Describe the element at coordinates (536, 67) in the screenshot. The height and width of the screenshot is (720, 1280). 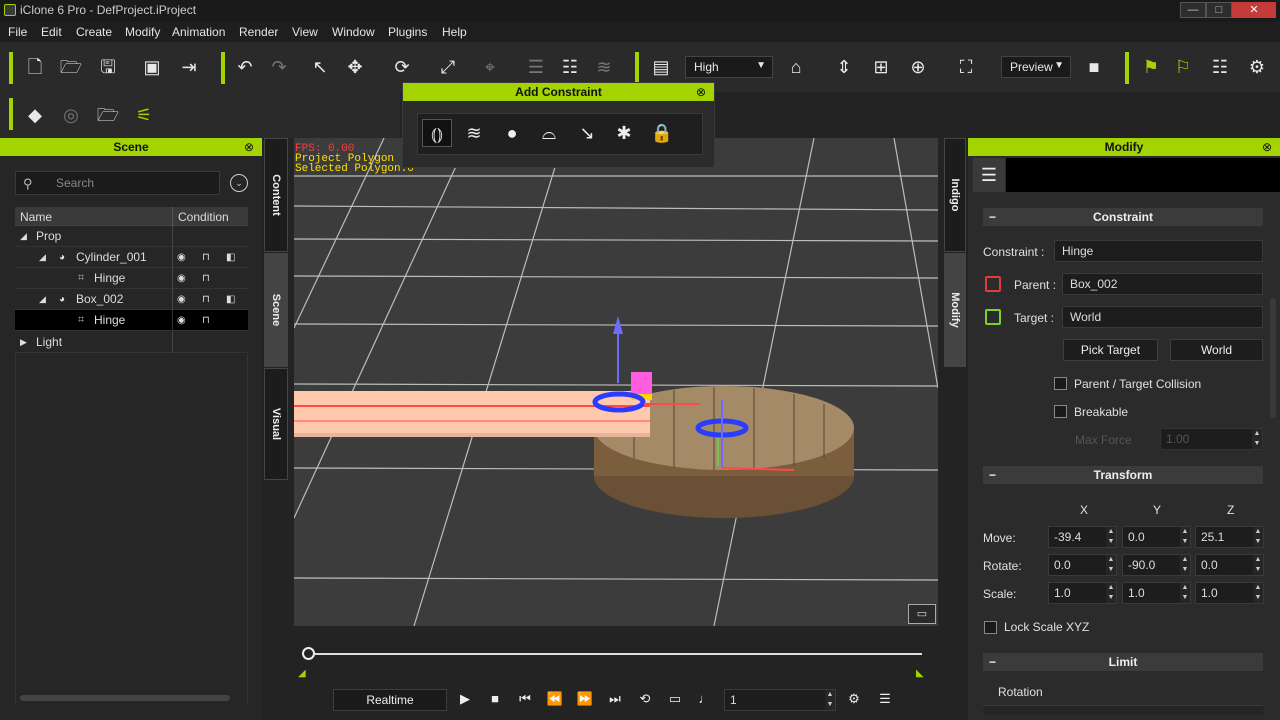
I see `align-icon: ☰` at that location.